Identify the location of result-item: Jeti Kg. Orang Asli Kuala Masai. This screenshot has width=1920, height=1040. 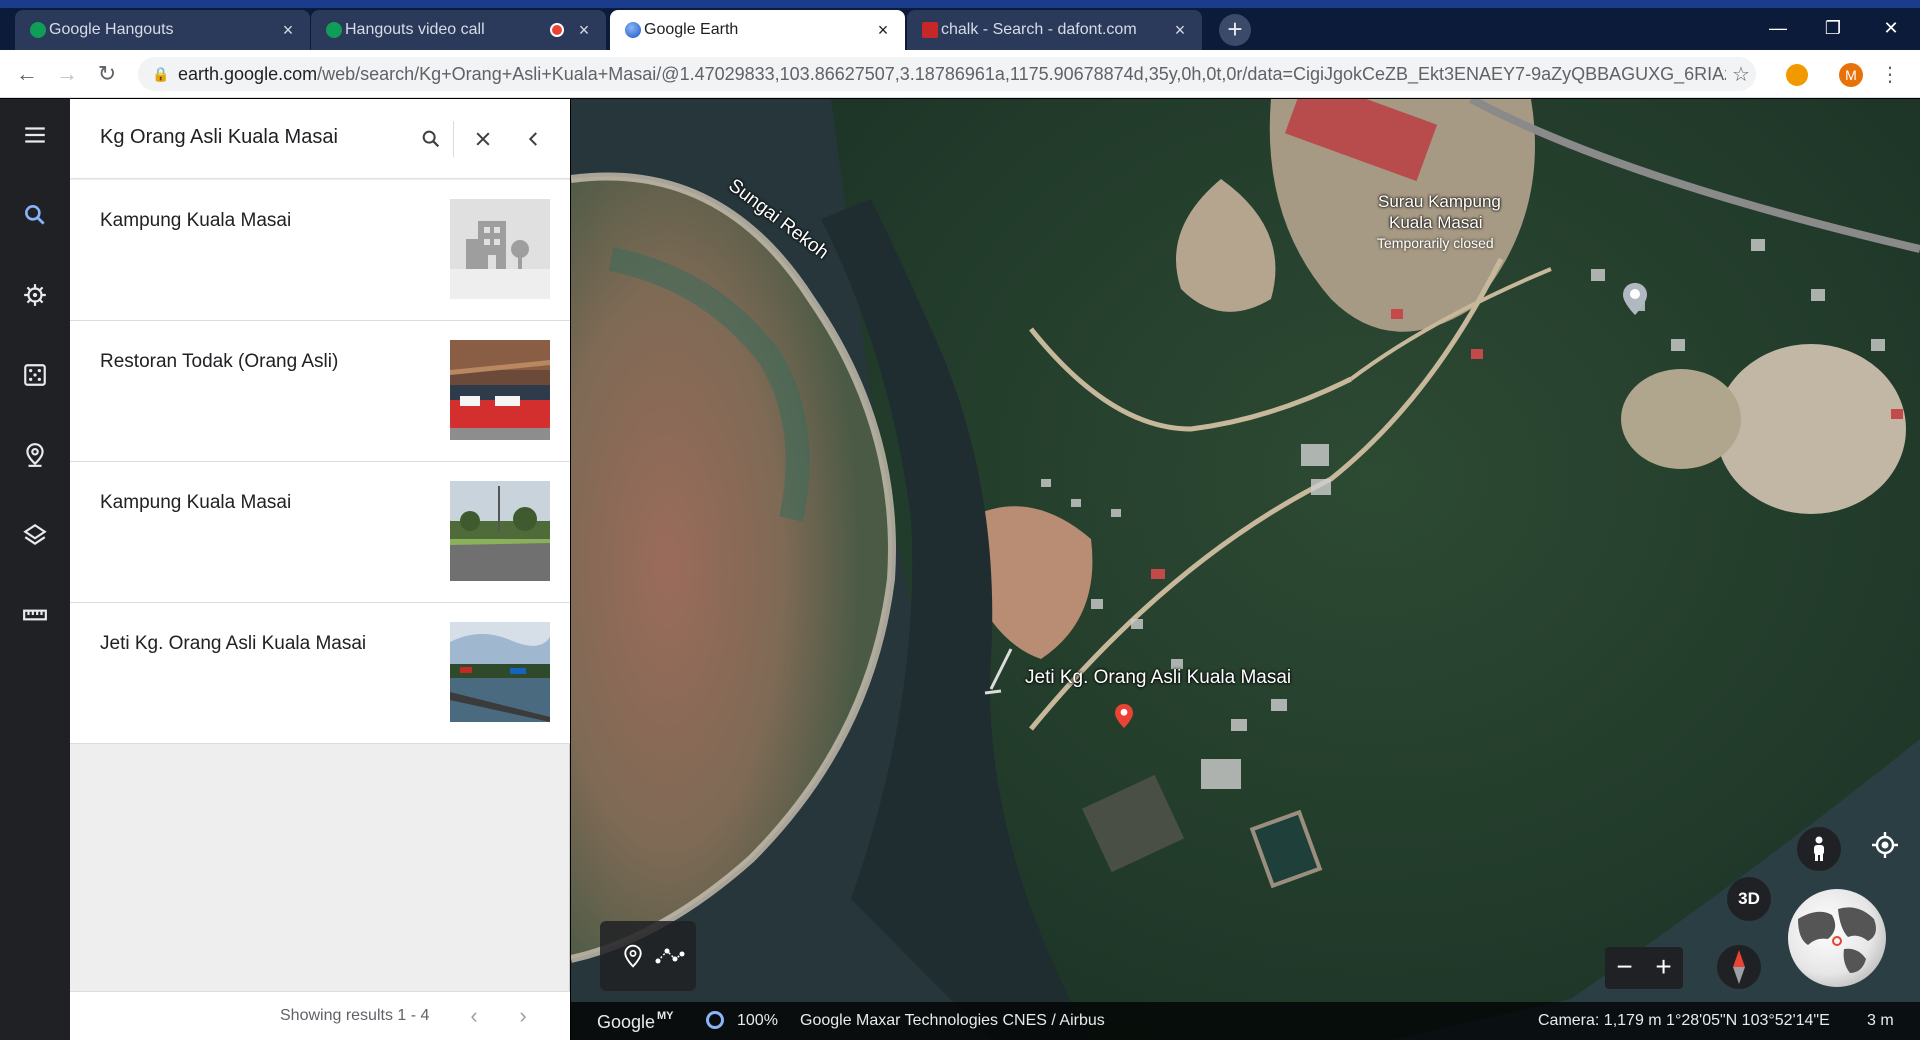
(320, 673).